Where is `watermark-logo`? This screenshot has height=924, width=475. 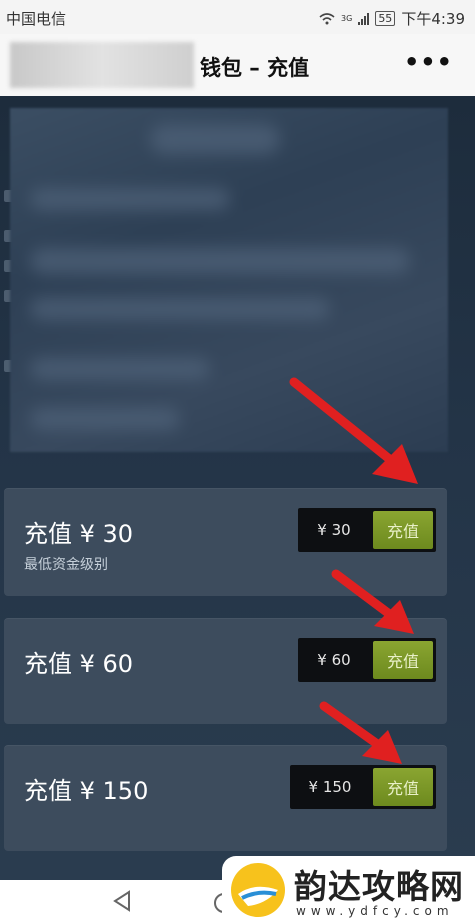
watermark-logo is located at coordinates (258, 890).